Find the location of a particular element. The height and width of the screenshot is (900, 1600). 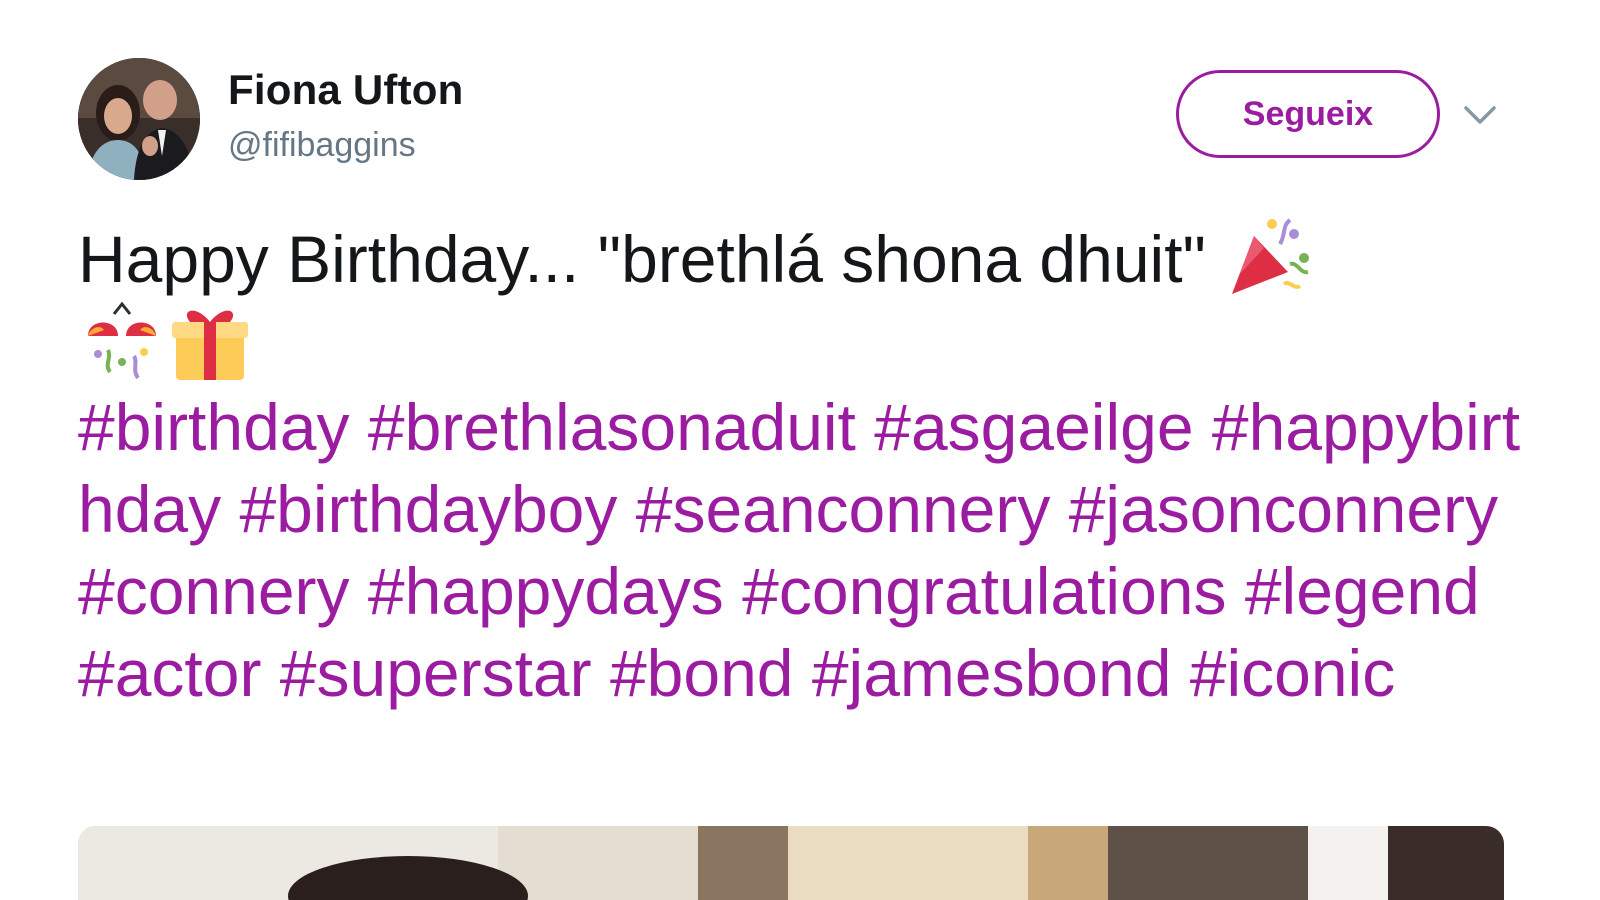

hashtag-link: #actor is located at coordinates (169, 673).